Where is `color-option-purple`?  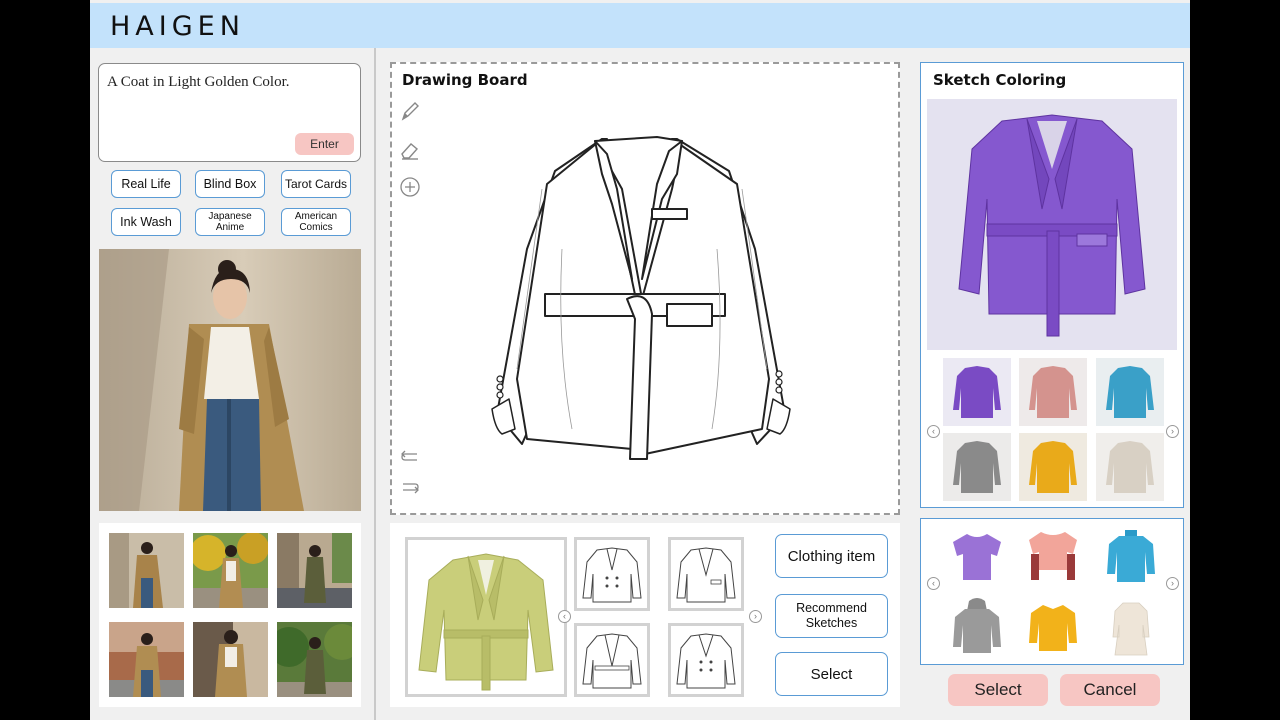 color-option-purple is located at coordinates (977, 392).